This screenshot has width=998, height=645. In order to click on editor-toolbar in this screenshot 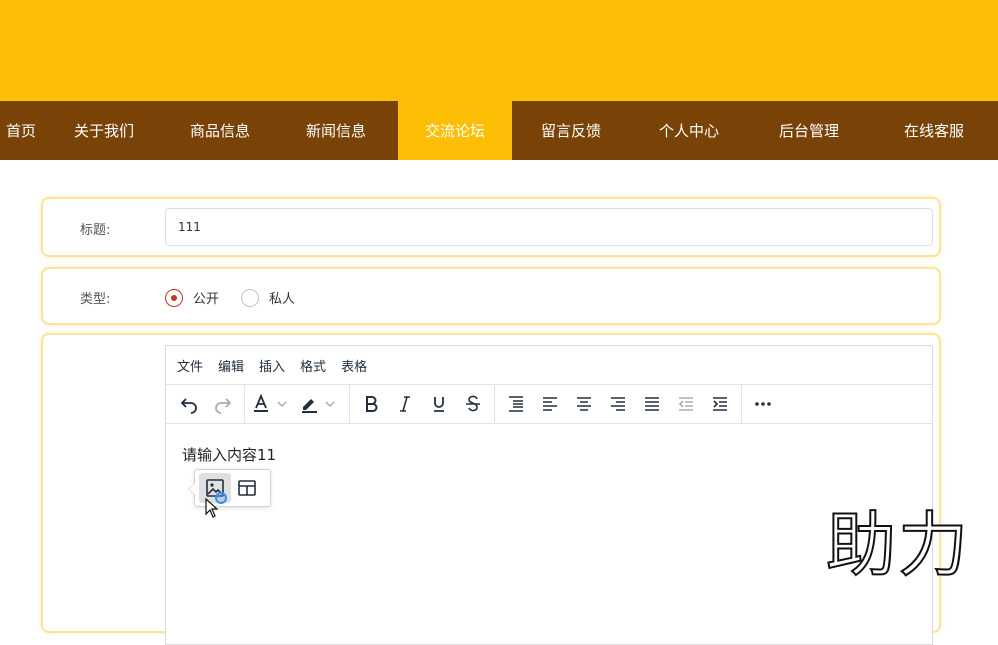, I will do `click(549, 404)`.